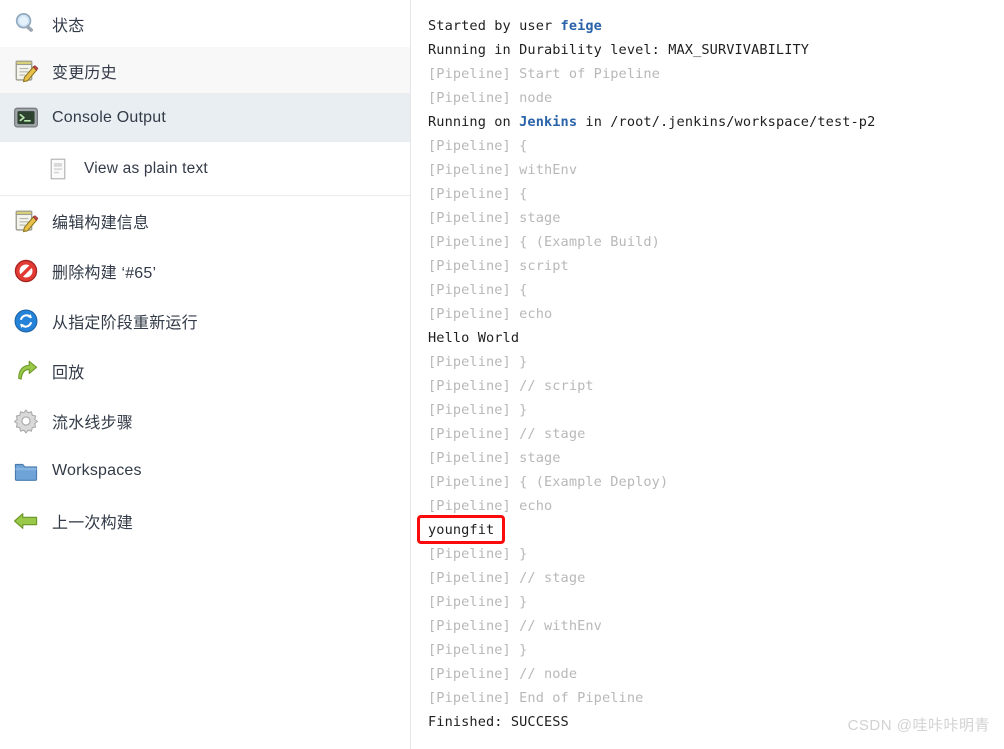 The image size is (1004, 749). I want to click on sidebar-item-plaintext: View as plain text, so click(205, 168).